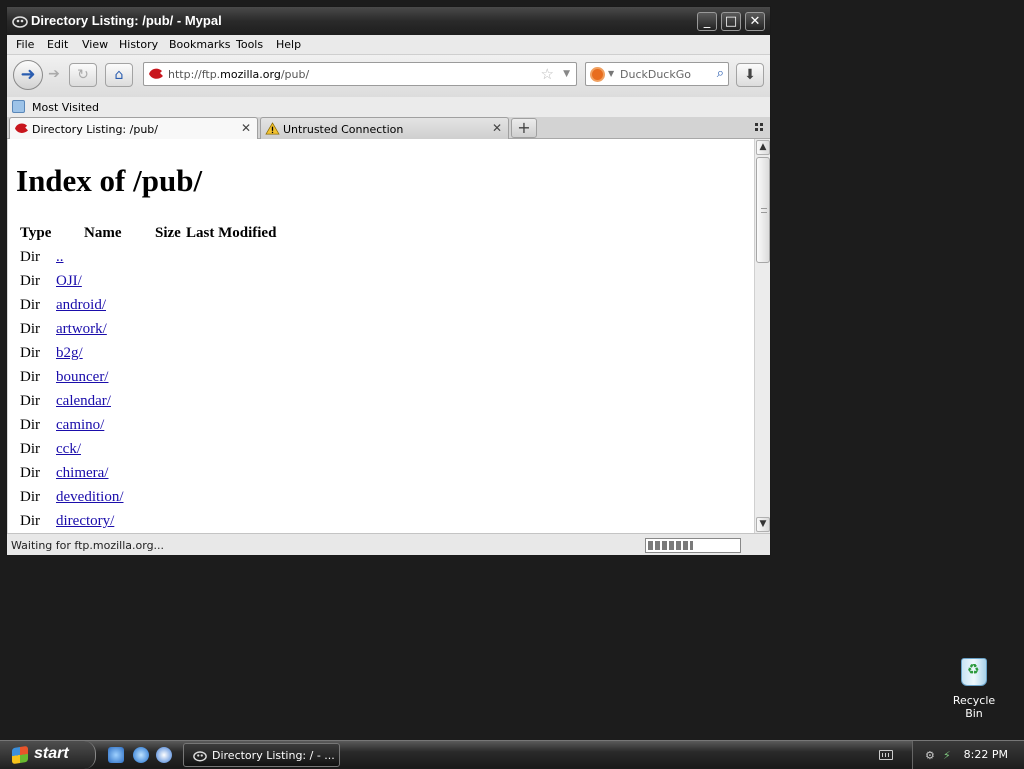 This screenshot has width=1024, height=769. Describe the element at coordinates (547, 74) in the screenshot. I see `bookmark-star-icon: ☆` at that location.